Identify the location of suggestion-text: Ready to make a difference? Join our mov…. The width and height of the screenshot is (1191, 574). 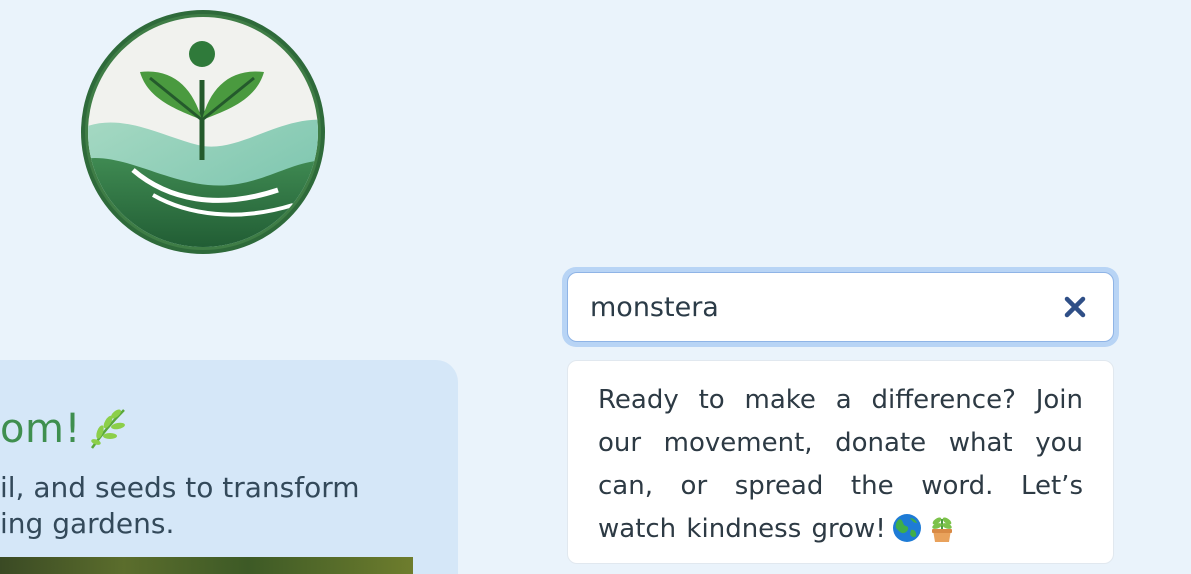
(840, 464).